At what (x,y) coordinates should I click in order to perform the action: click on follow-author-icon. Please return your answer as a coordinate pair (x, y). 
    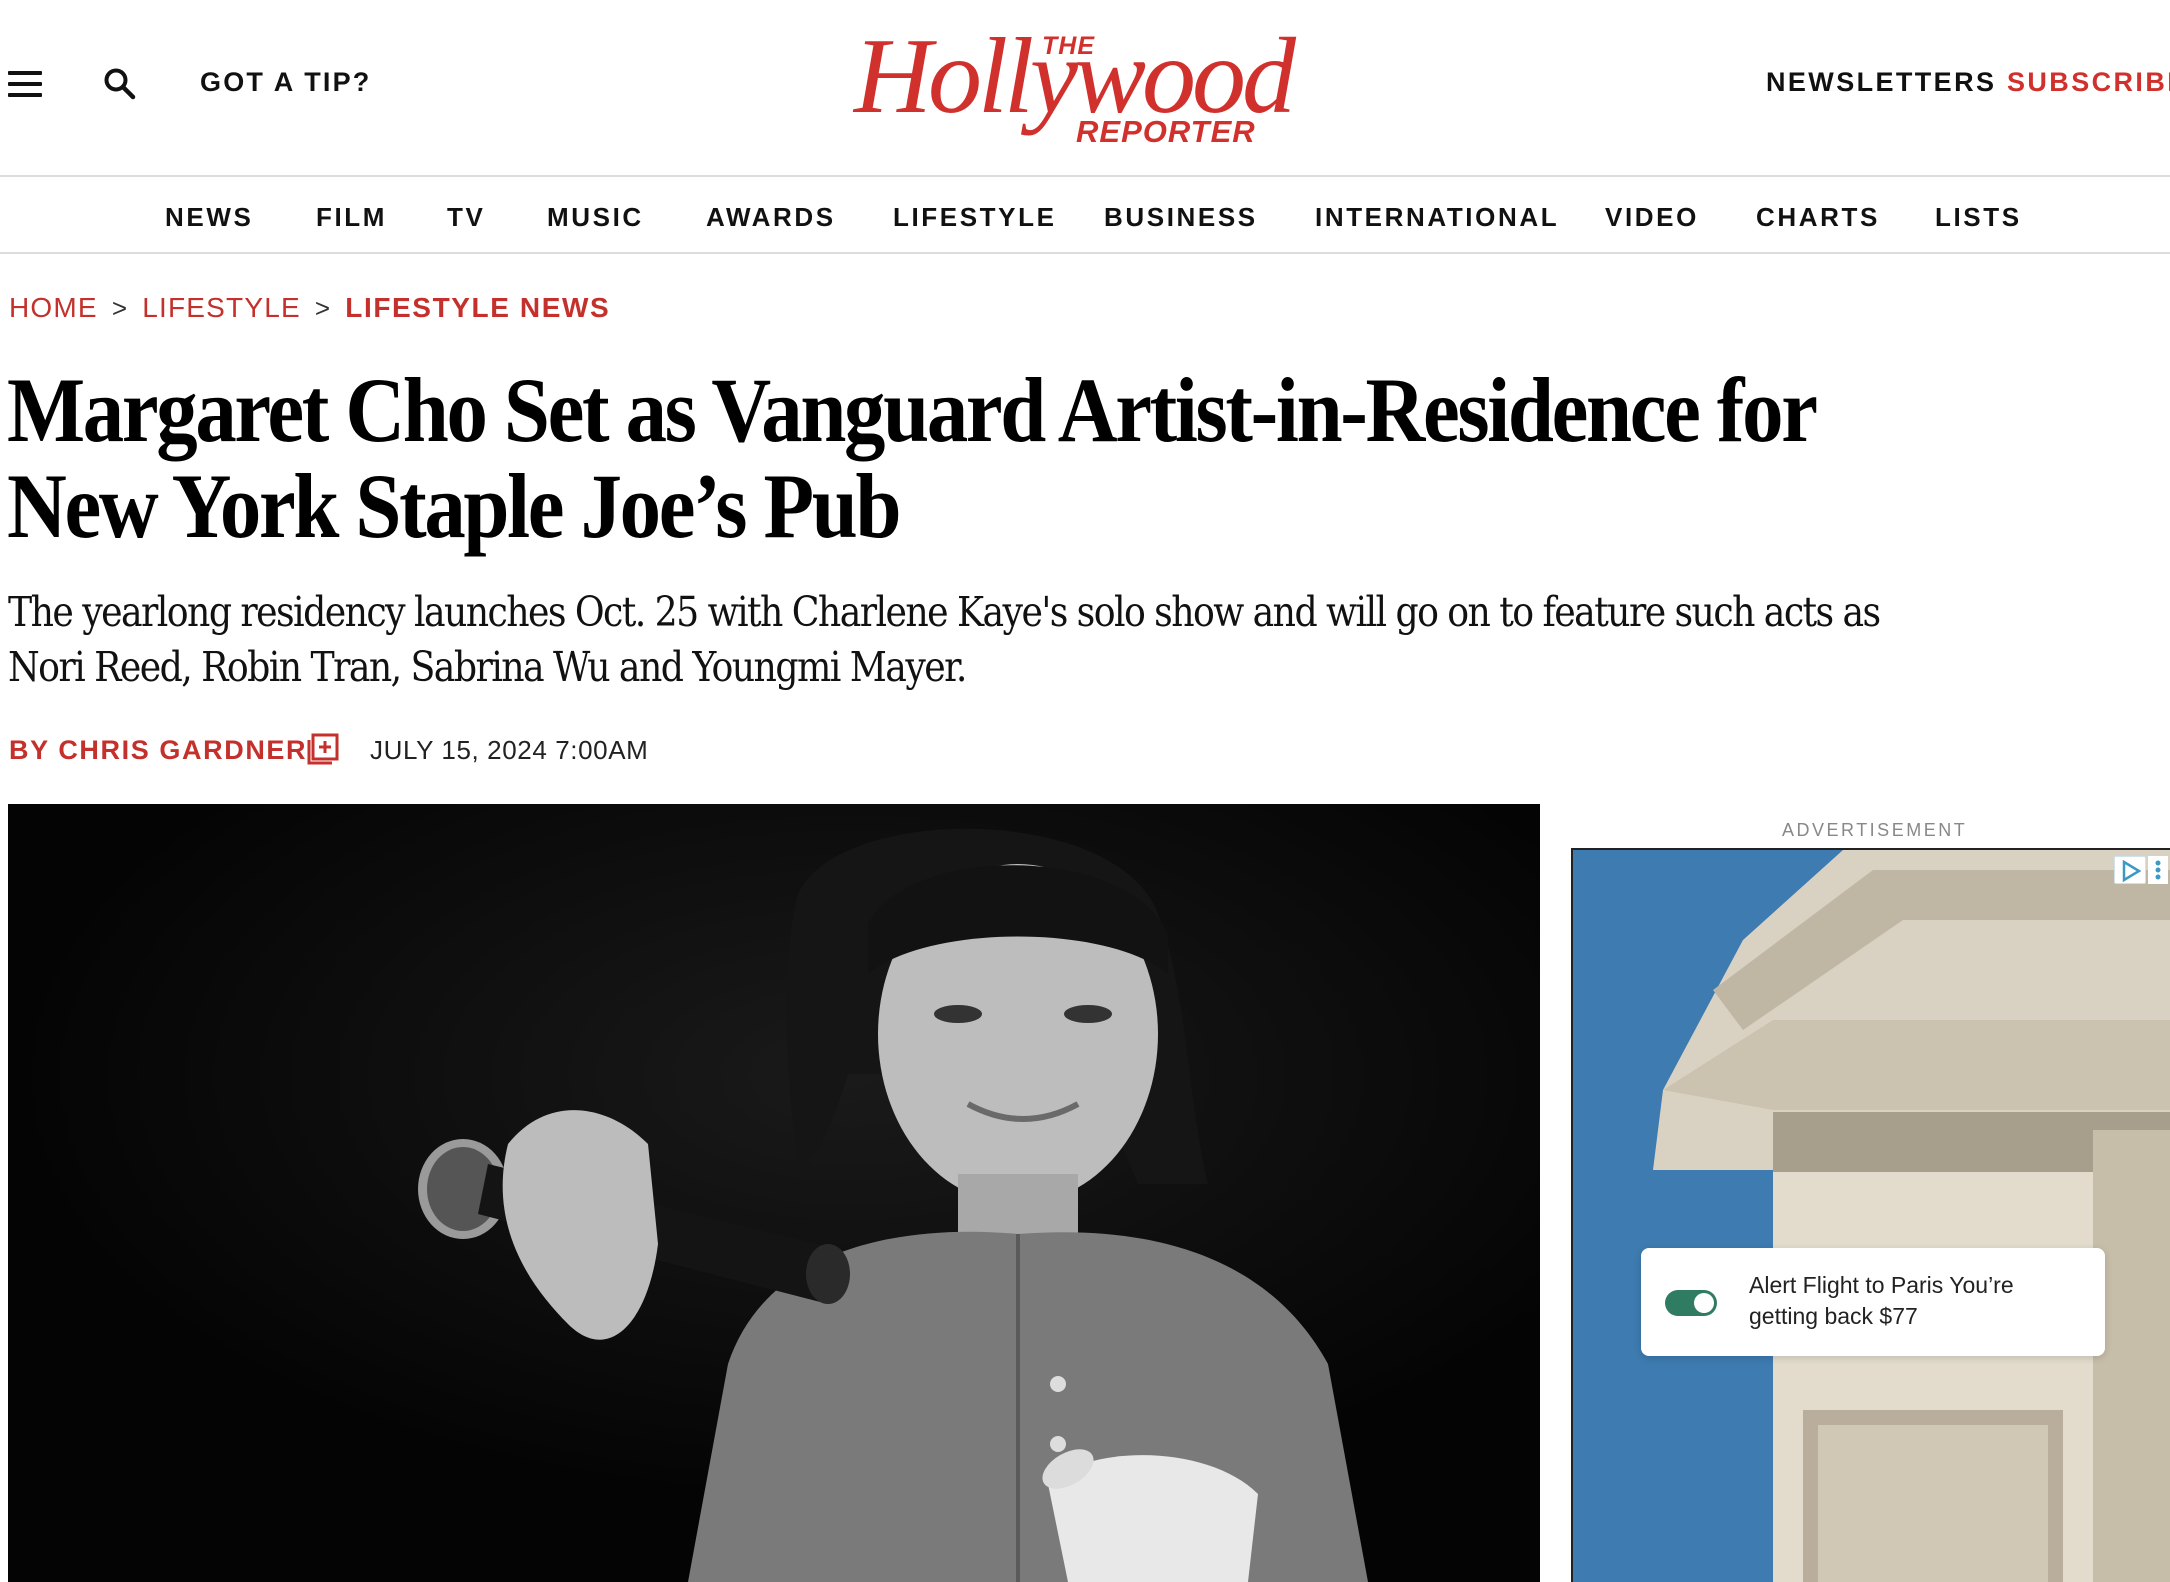
    Looking at the image, I should click on (323, 749).